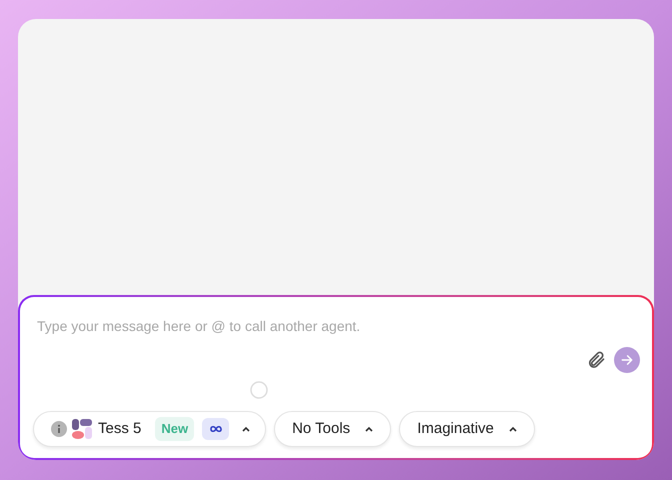 This screenshot has height=480, width=672. I want to click on arrow-right-icon, so click(627, 360).